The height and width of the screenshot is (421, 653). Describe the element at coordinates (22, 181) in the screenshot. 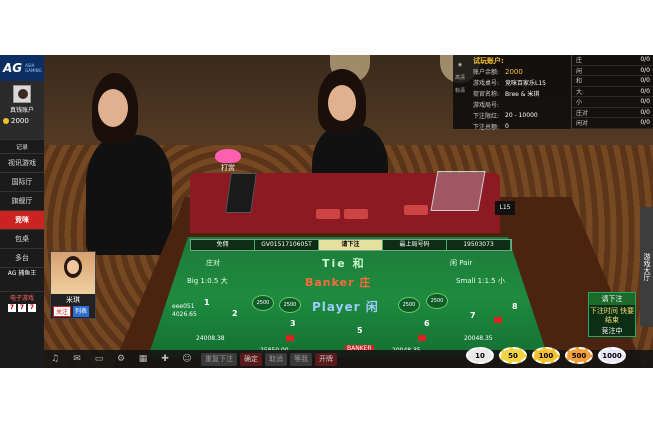

I see `sidebar-item-international: 国际厅` at that location.